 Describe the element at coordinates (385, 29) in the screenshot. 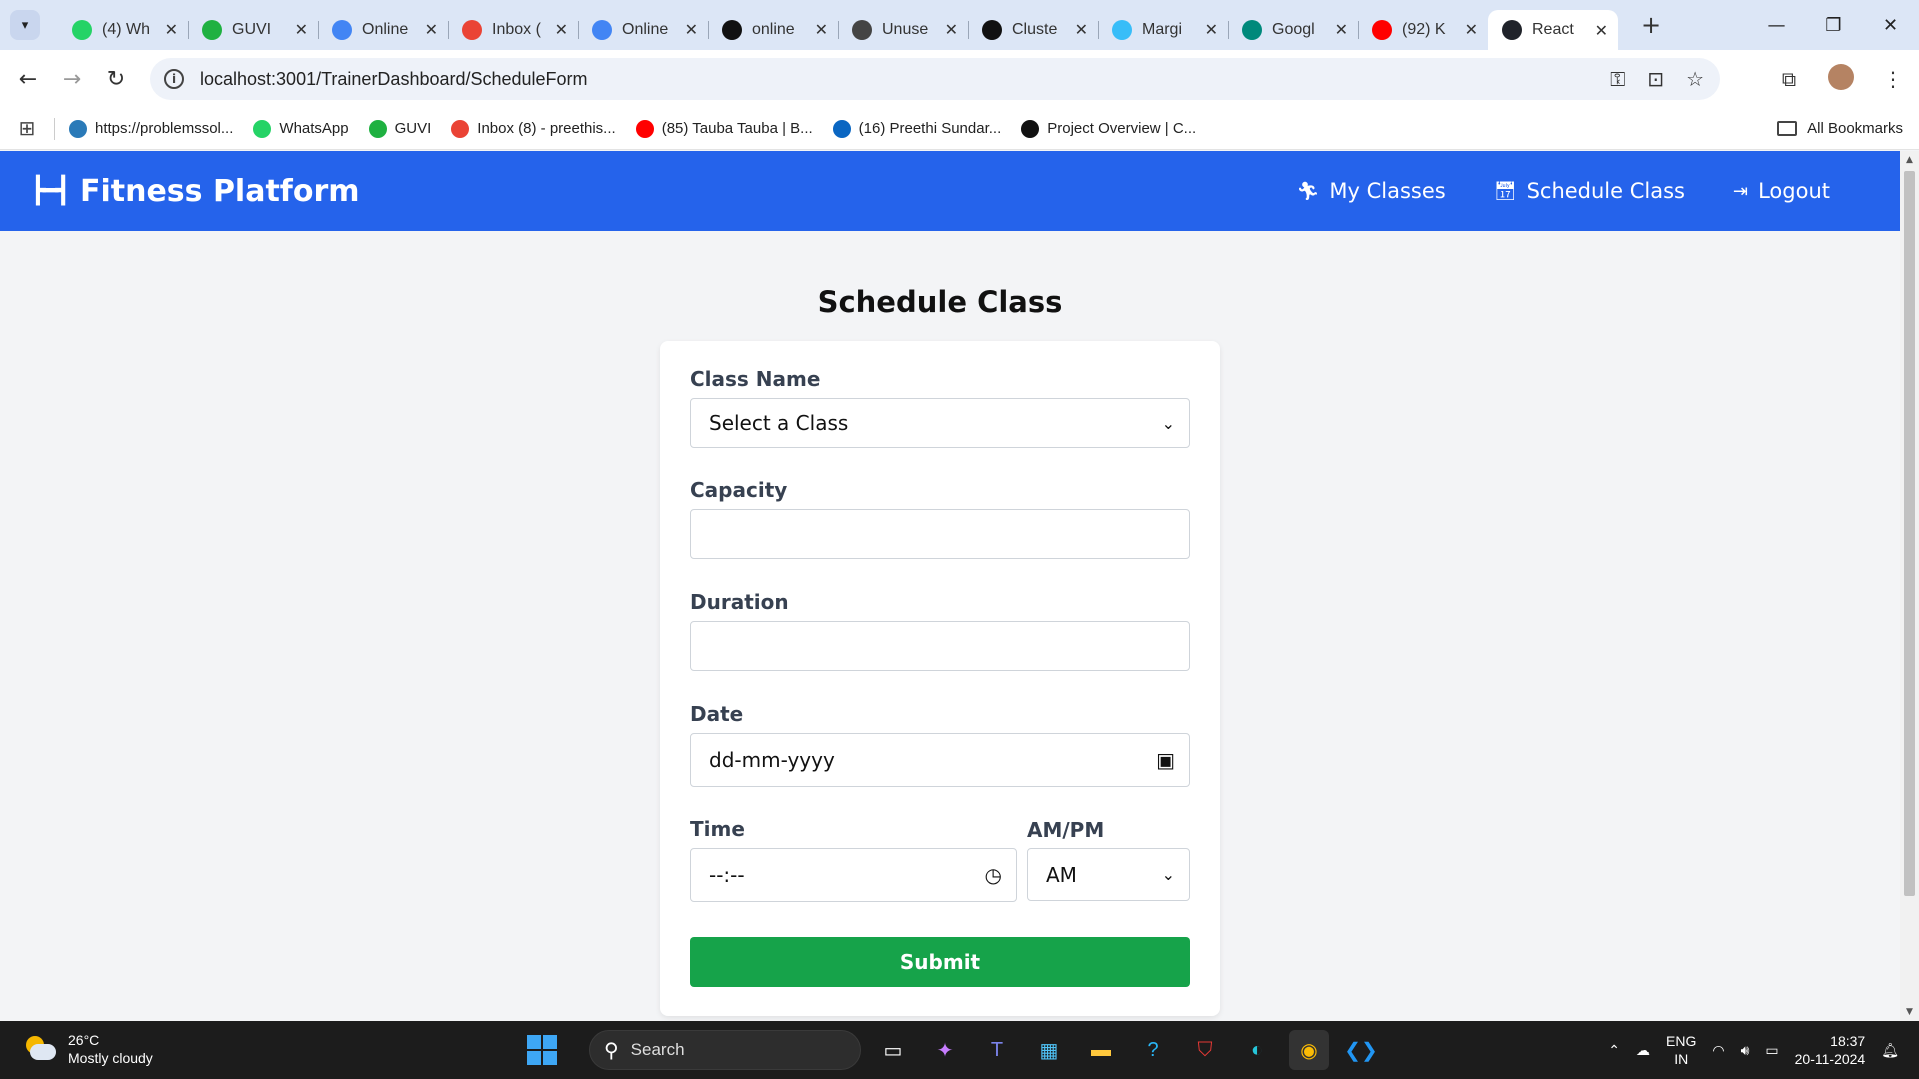

I see `tab-title: Online` at that location.